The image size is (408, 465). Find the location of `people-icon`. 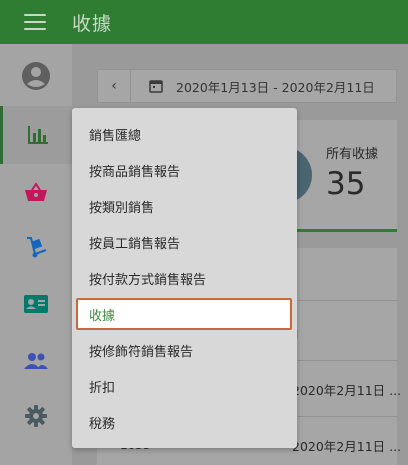

people-icon is located at coordinates (36, 361).